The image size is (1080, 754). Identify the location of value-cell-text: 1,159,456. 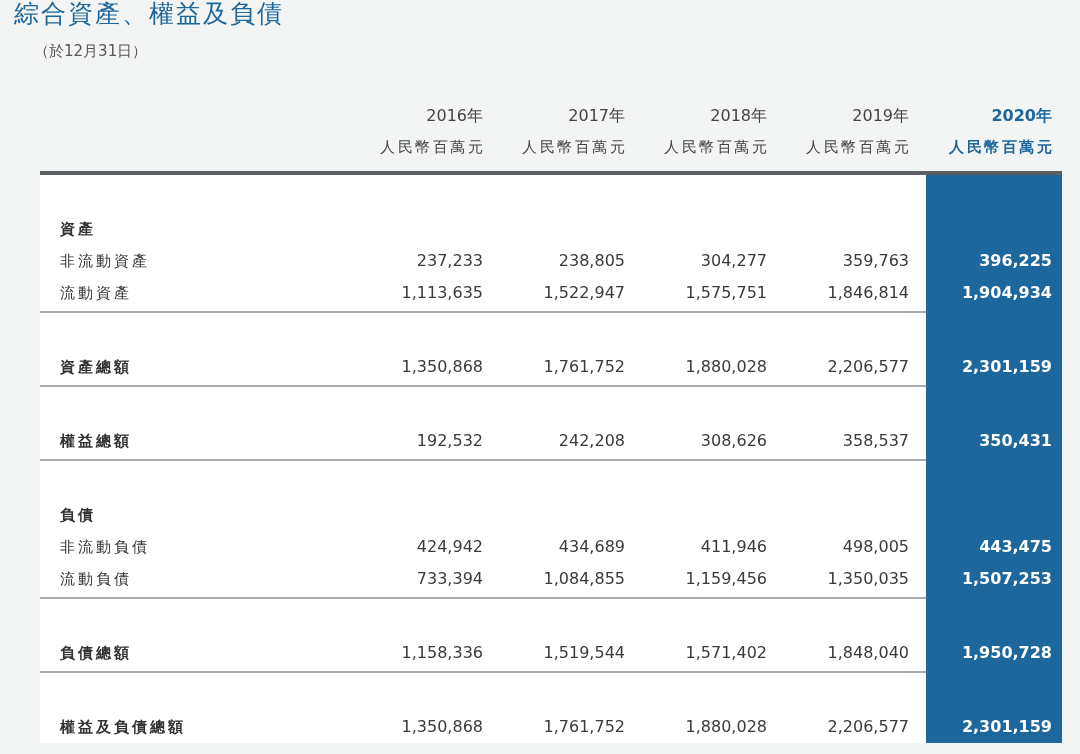
(725, 579).